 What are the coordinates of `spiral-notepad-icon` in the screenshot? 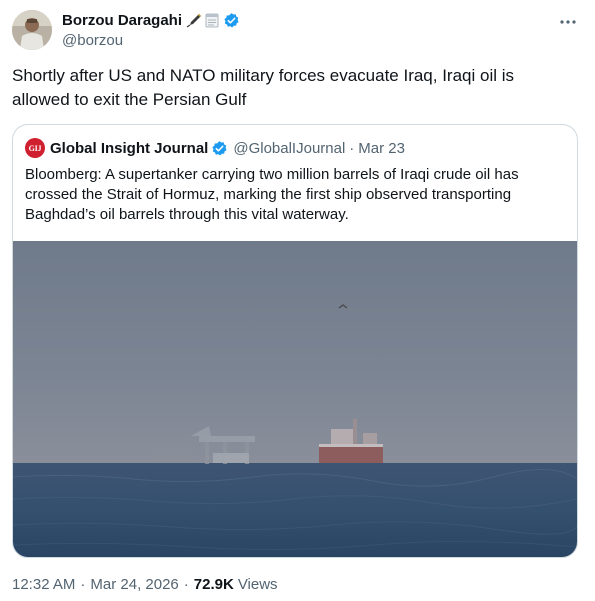 It's located at (212, 20).